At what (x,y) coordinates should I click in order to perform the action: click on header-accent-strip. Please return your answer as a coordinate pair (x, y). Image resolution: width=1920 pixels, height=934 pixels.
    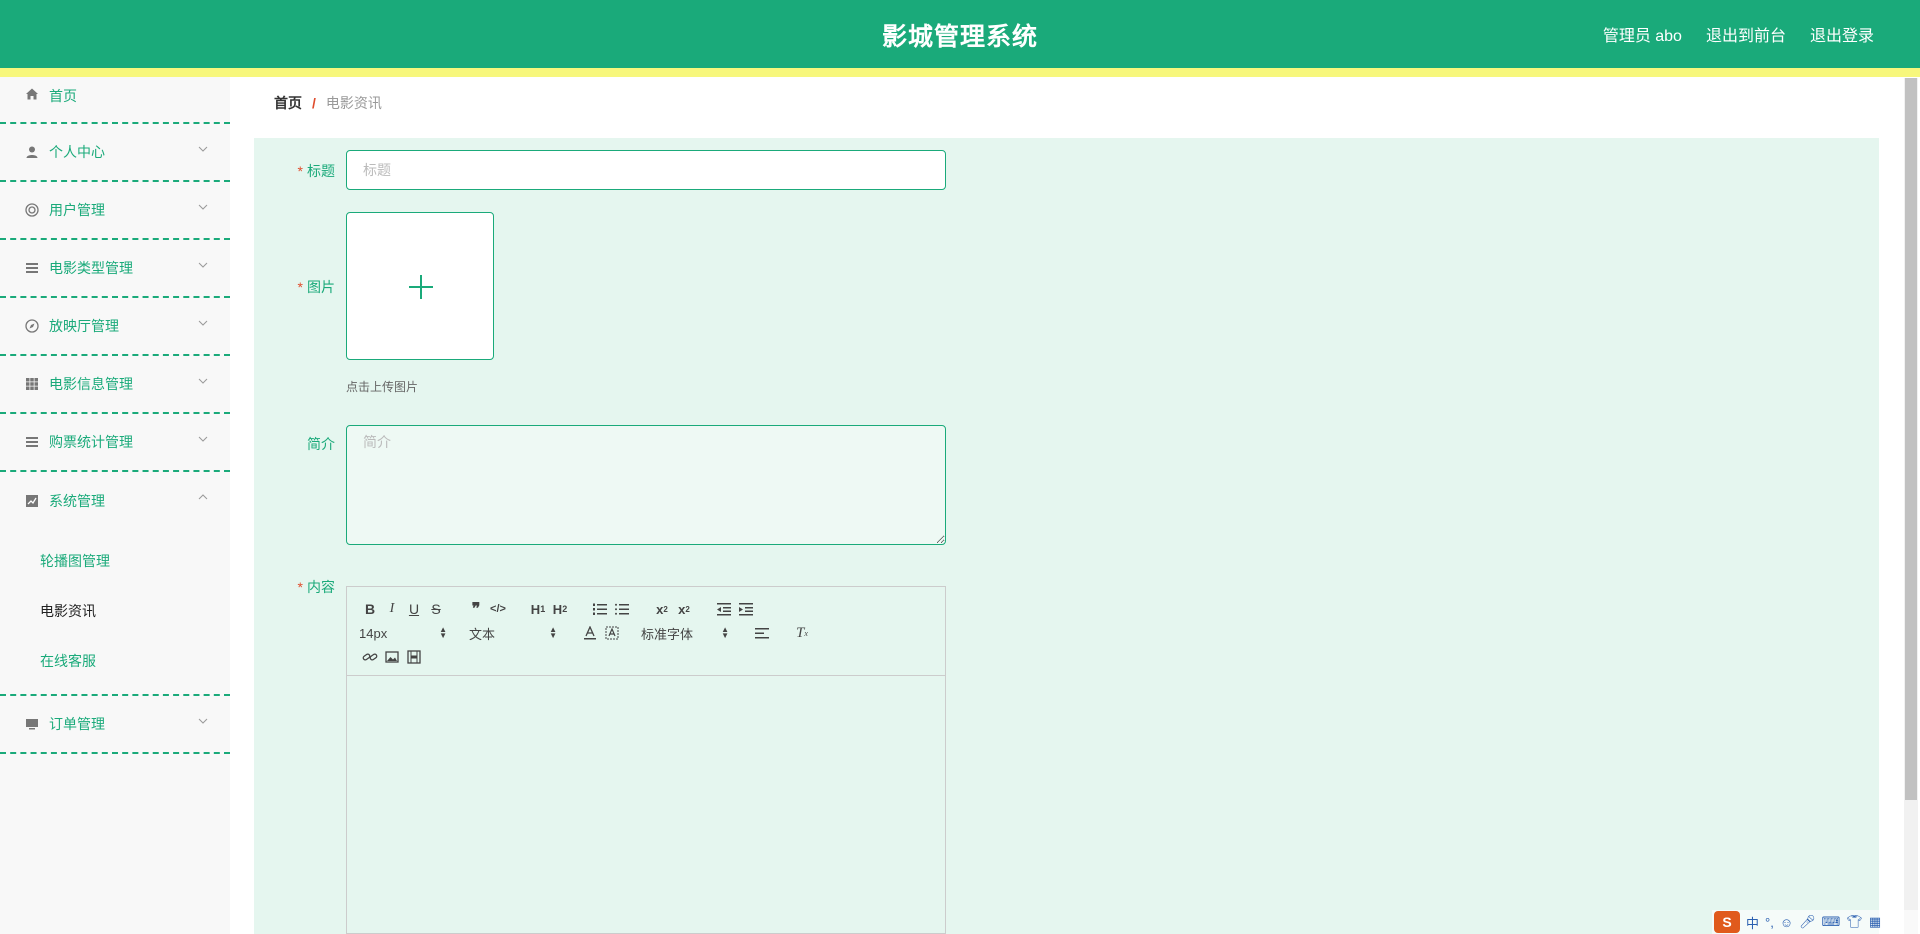
    Looking at the image, I should click on (960, 72).